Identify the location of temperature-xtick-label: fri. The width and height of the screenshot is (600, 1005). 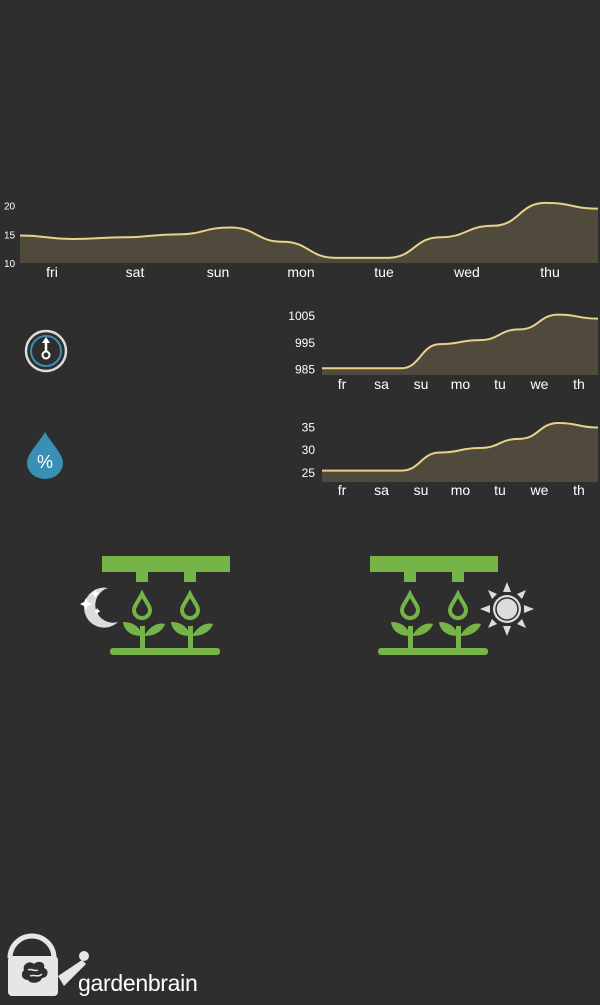
(52, 272).